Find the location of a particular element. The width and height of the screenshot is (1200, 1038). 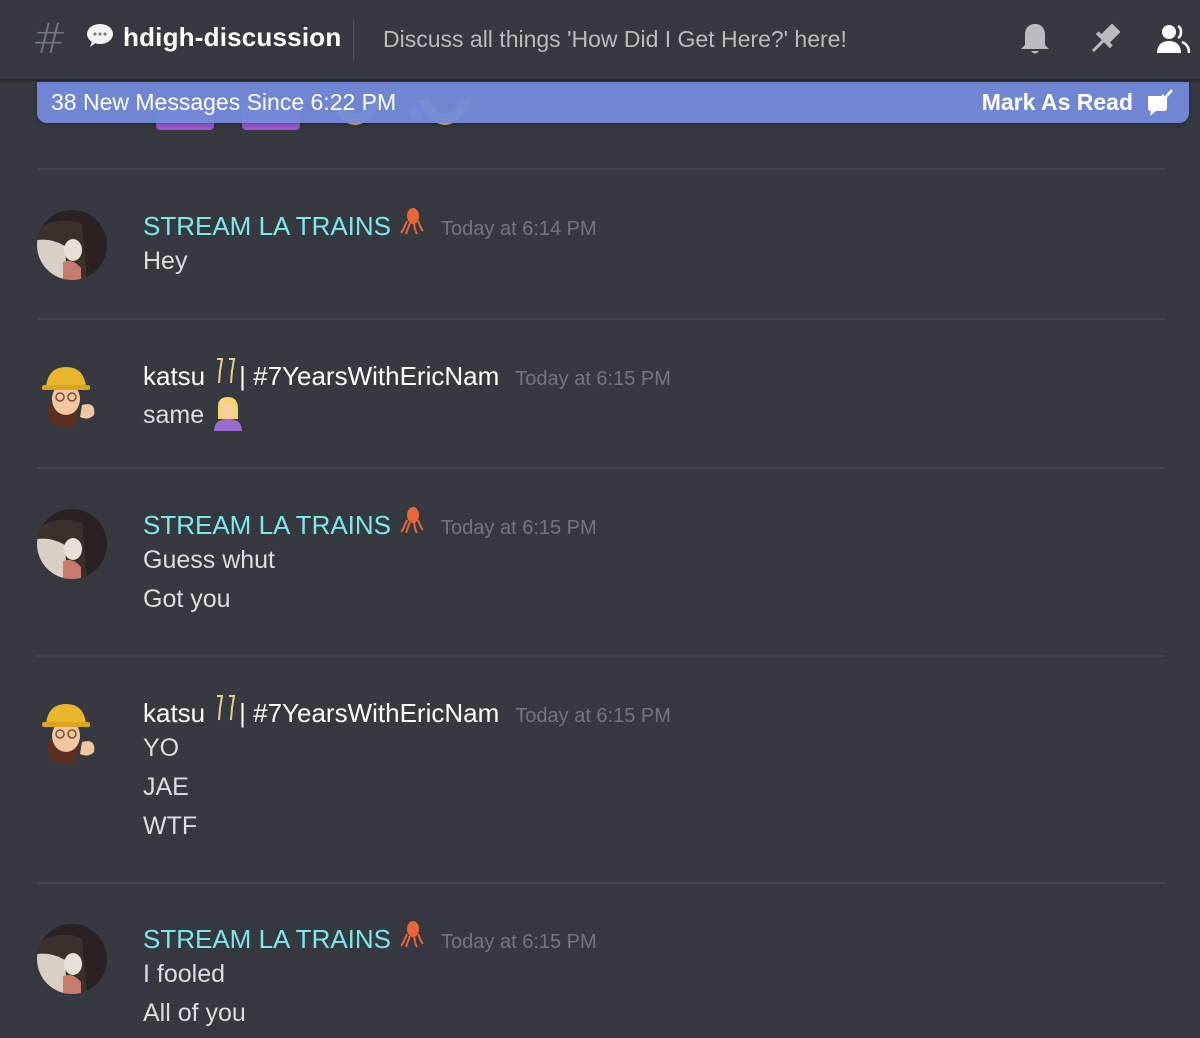

message-text: Got you is located at coordinates (187, 599).